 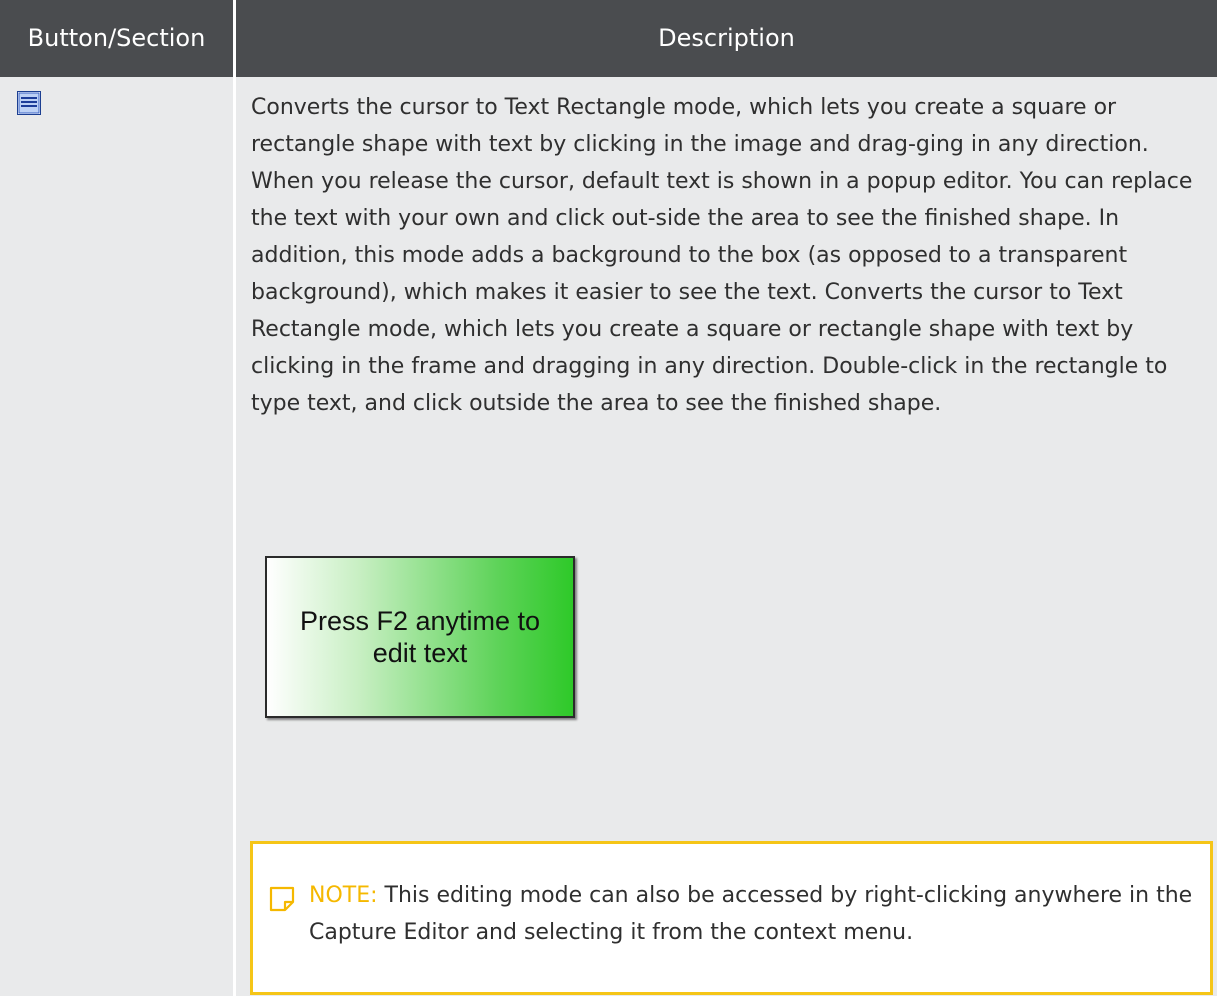 I want to click on header-button-section: Button/Section, so click(x=116, y=38).